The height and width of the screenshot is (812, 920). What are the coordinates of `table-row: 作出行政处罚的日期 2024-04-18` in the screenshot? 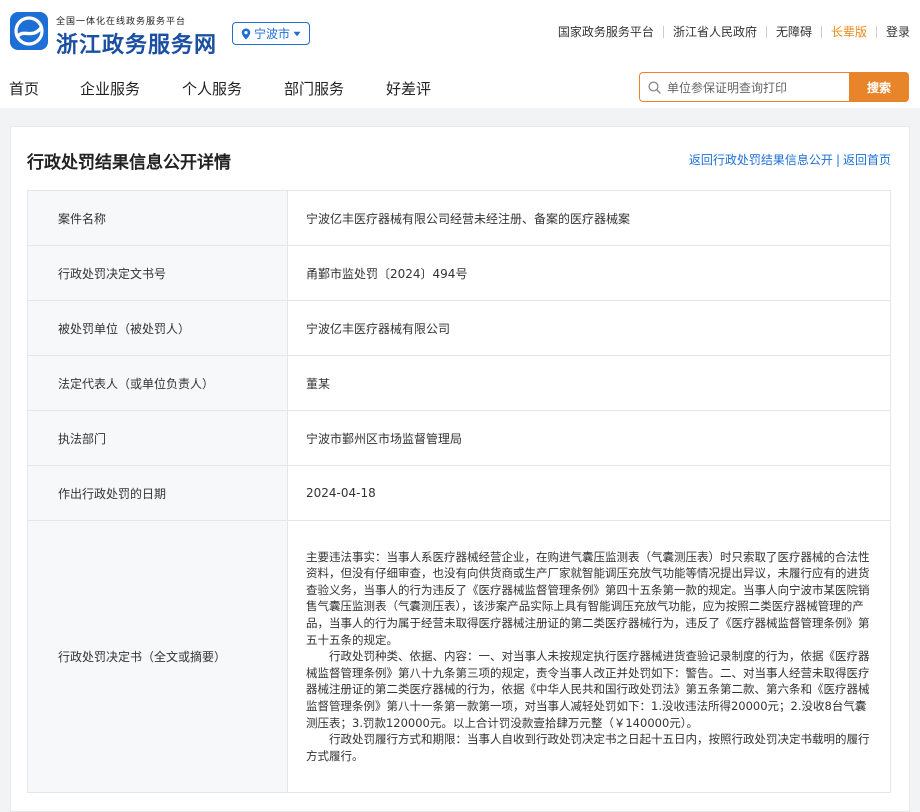 It's located at (459, 493).